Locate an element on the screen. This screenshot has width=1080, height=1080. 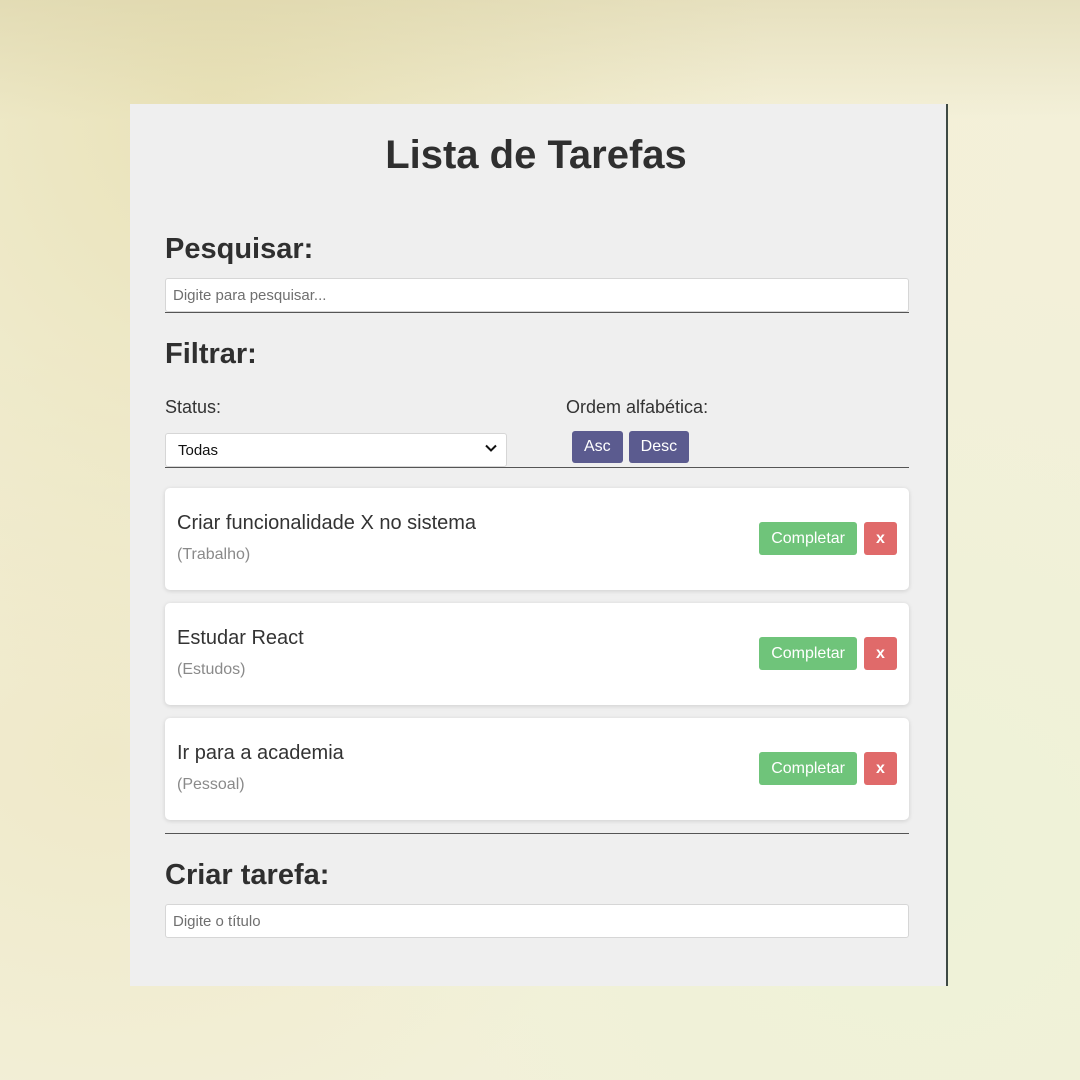
order-label: Ordem alfabética: is located at coordinates (637, 407).